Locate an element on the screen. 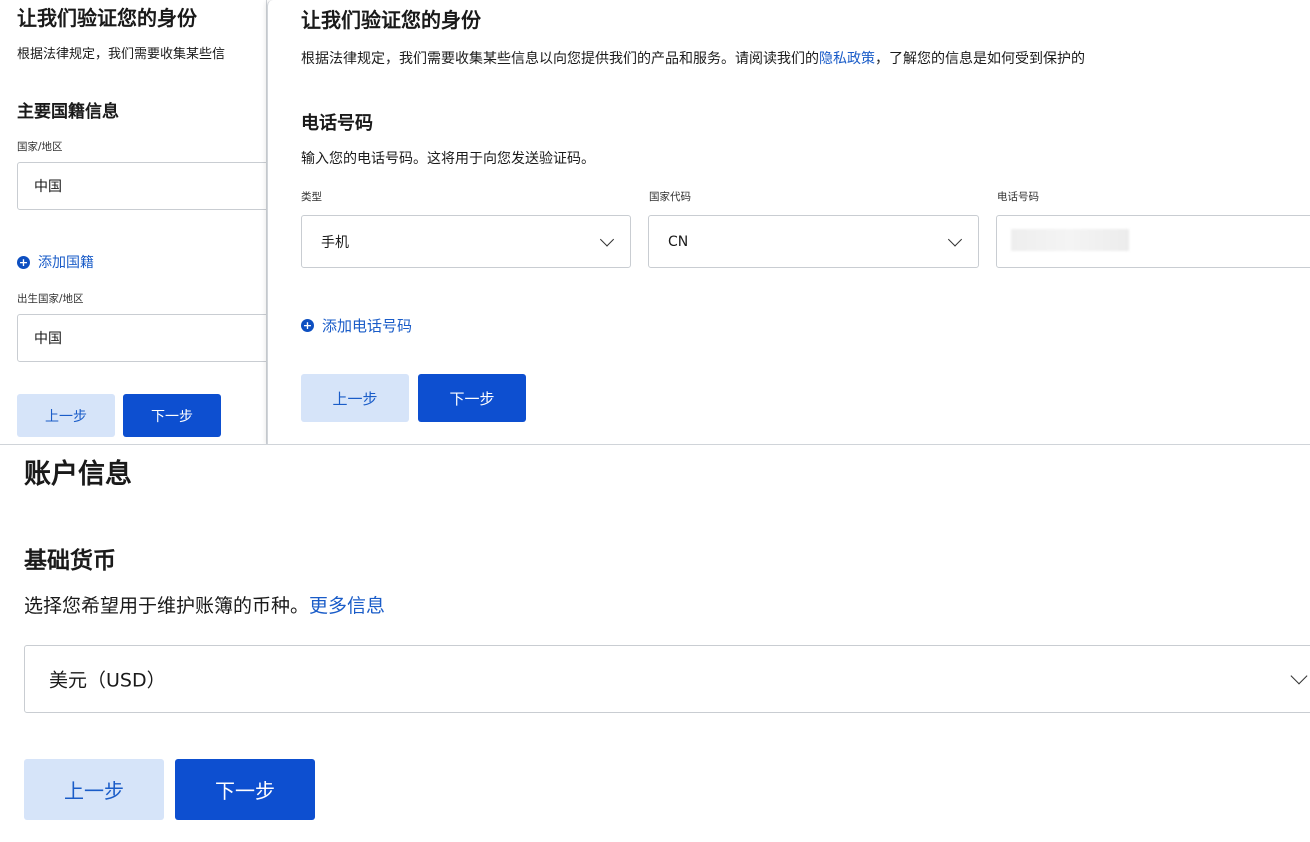 The image size is (1310, 842). nationality-section-title: 主要国籍信息 is located at coordinates (68, 112).